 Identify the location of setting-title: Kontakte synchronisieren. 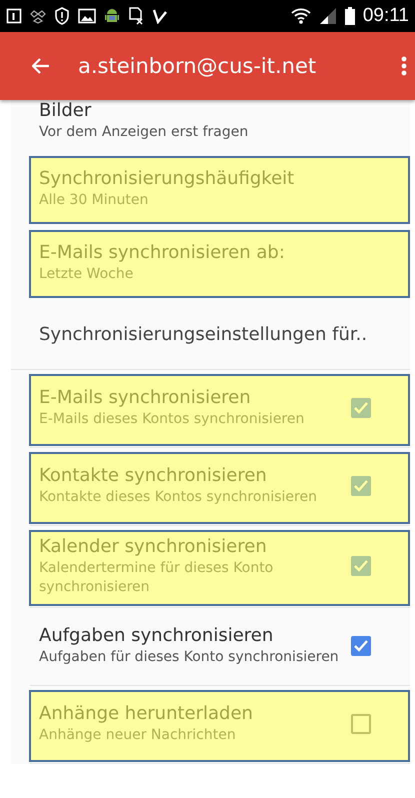
(153, 475).